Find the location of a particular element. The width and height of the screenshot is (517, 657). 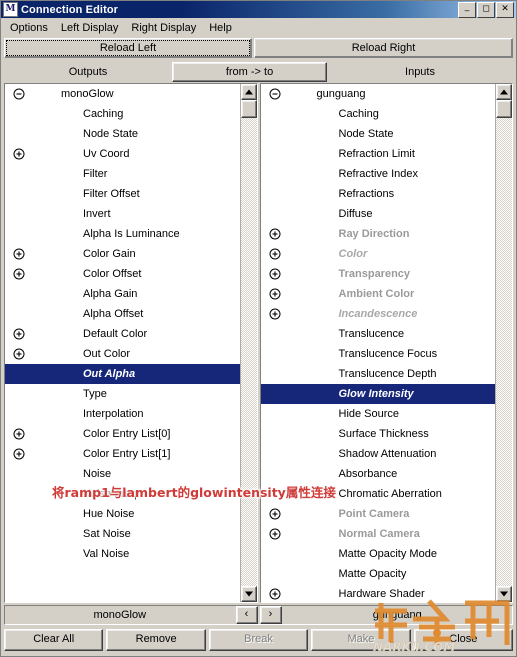

list-item: Glow Intensity is located at coordinates (377, 394).